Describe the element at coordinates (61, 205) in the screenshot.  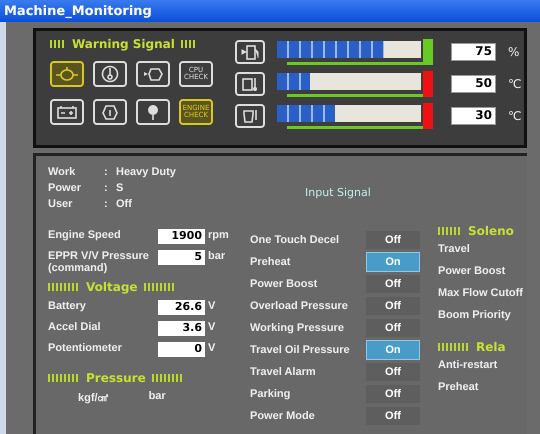
I see `info-label: User` at that location.